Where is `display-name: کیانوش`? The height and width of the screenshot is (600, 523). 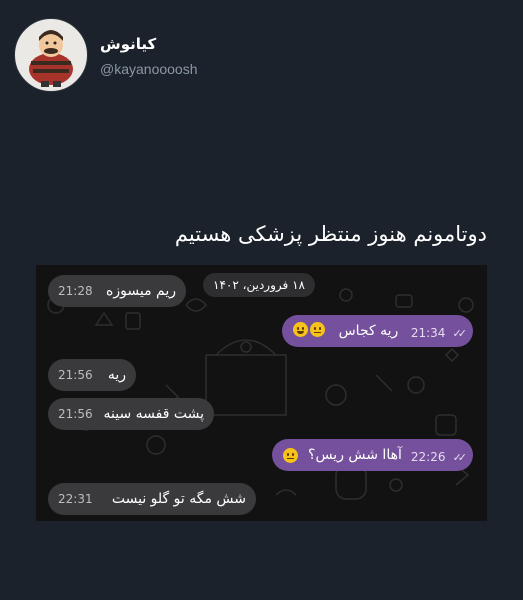 display-name: کیانوش is located at coordinates (149, 44).